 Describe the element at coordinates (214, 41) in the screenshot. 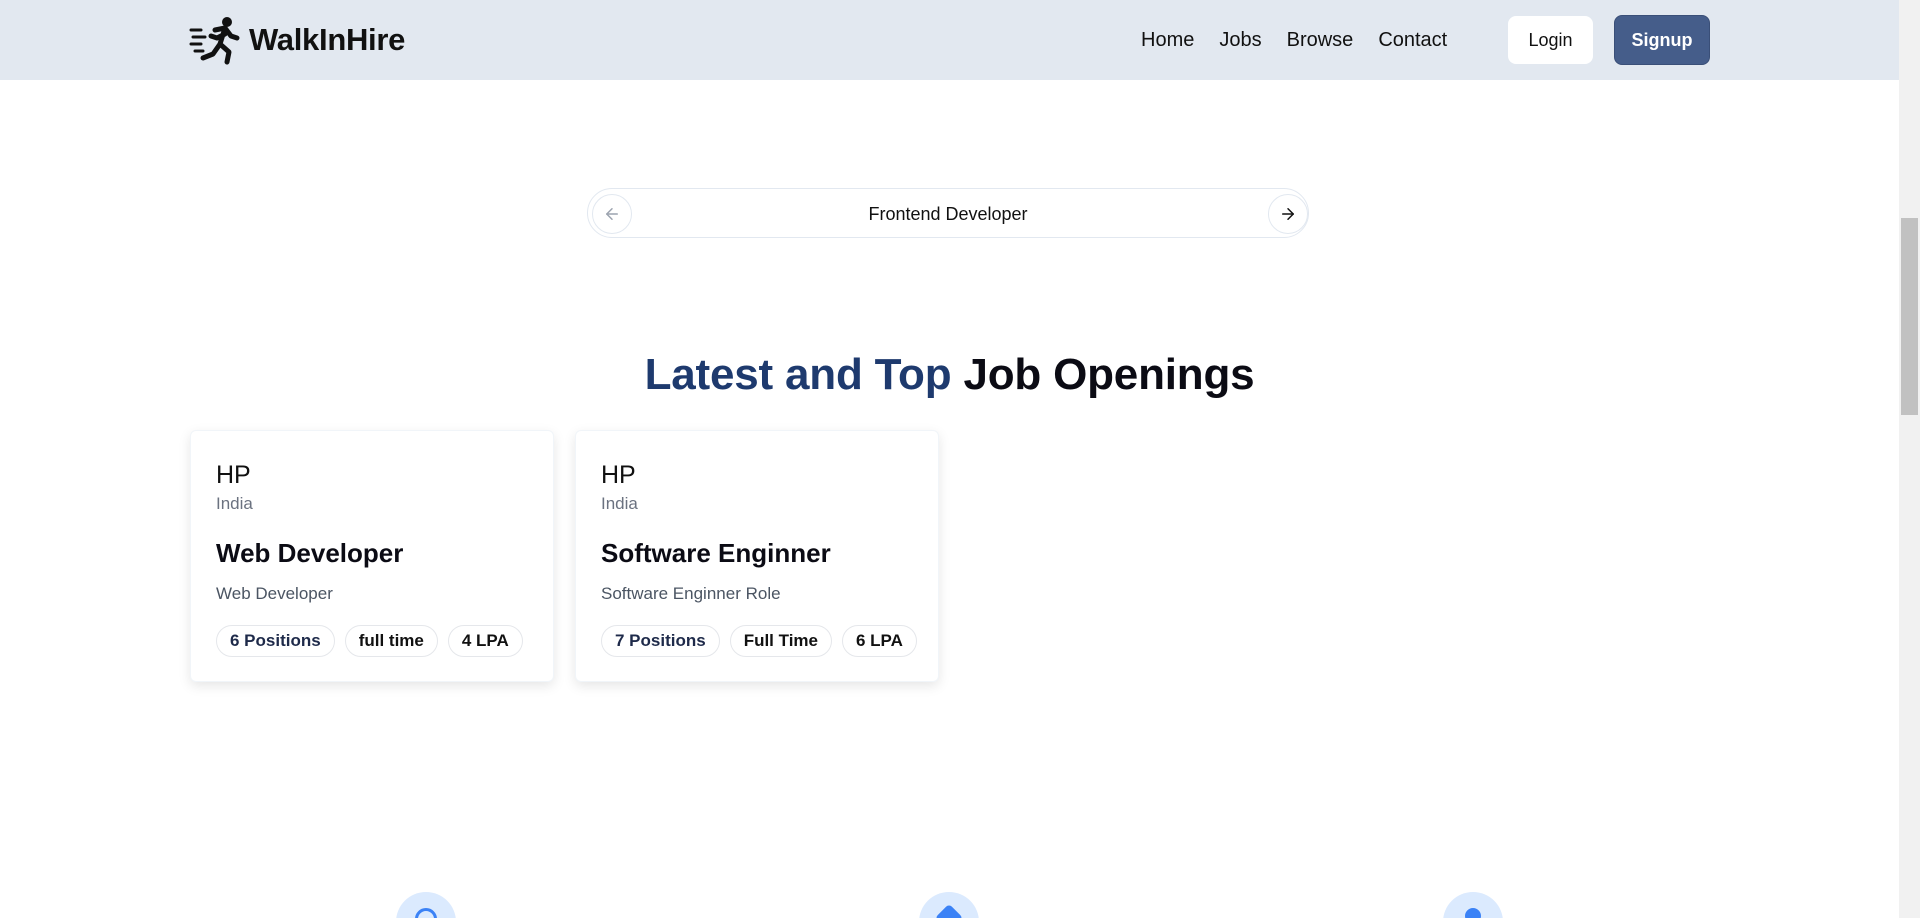

I see `running-person-icon` at that location.